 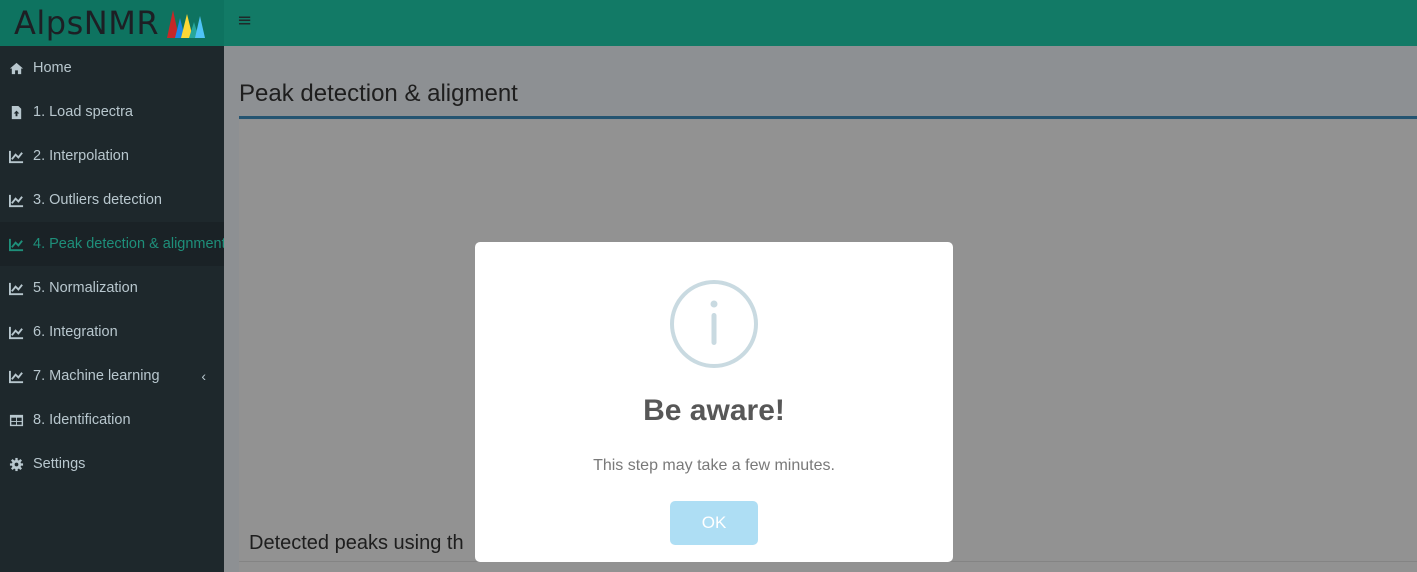 What do you see at coordinates (16, 68) in the screenshot?
I see `home-icon` at bounding box center [16, 68].